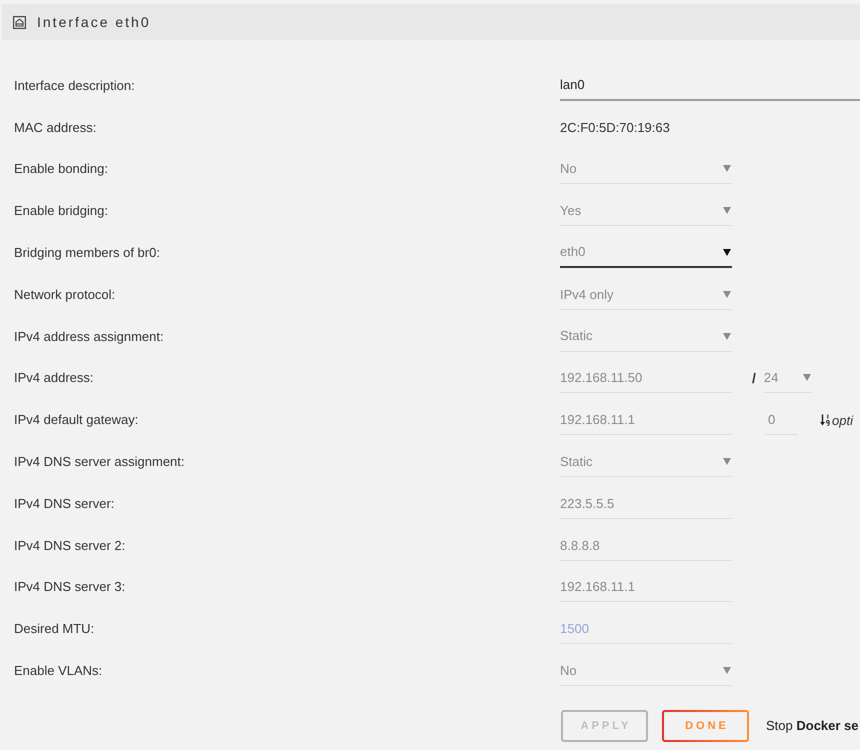 The height and width of the screenshot is (750, 860). What do you see at coordinates (87, 252) in the screenshot?
I see `field-label: Bridging members of br0:` at bounding box center [87, 252].